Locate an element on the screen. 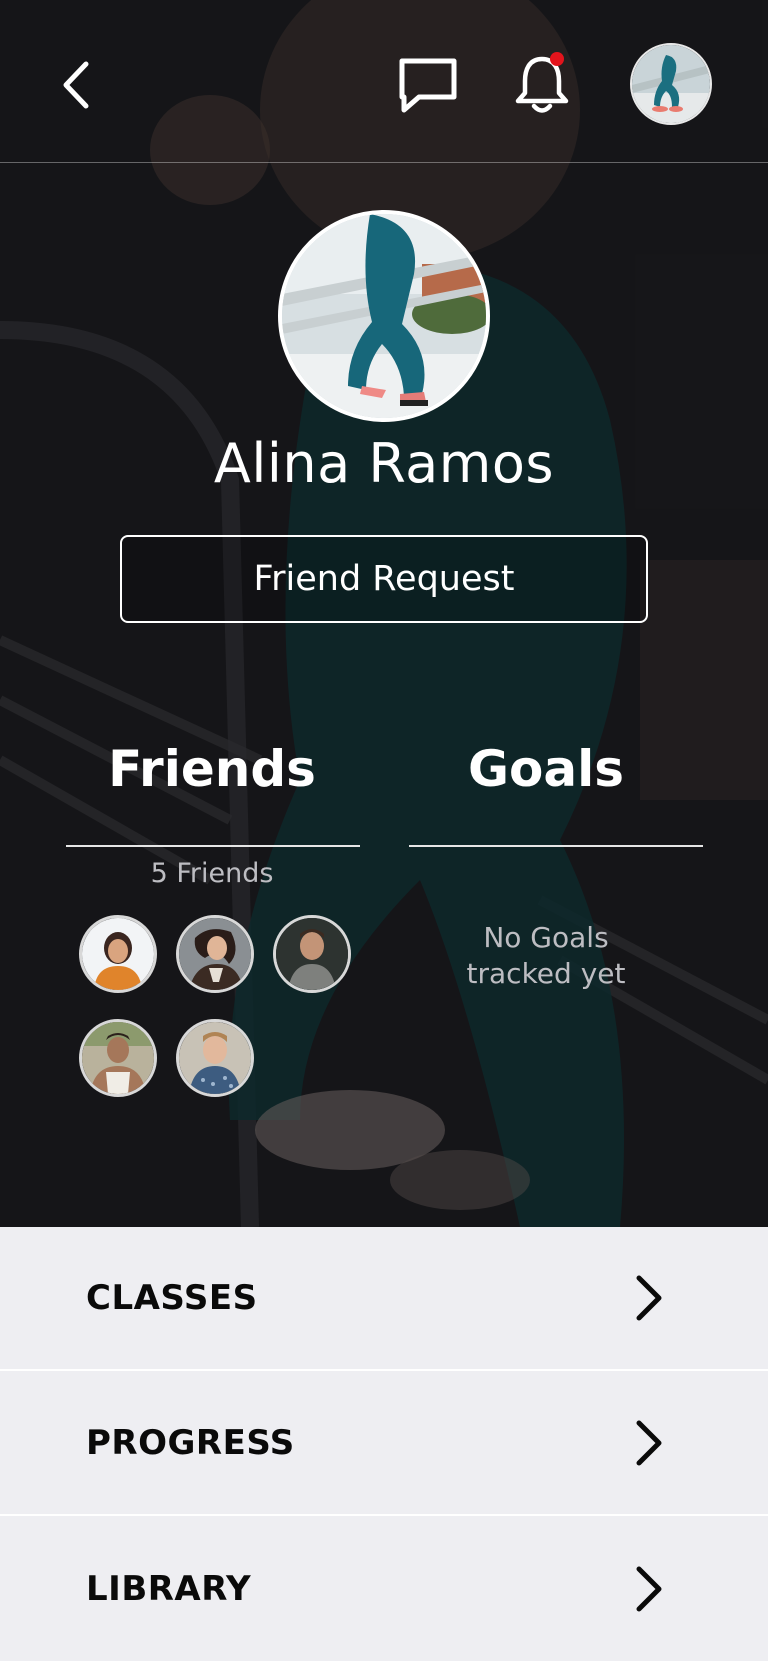 This screenshot has width=768, height=1661. goals-empty-state: No Goals tracked yet is located at coordinates (546, 956).